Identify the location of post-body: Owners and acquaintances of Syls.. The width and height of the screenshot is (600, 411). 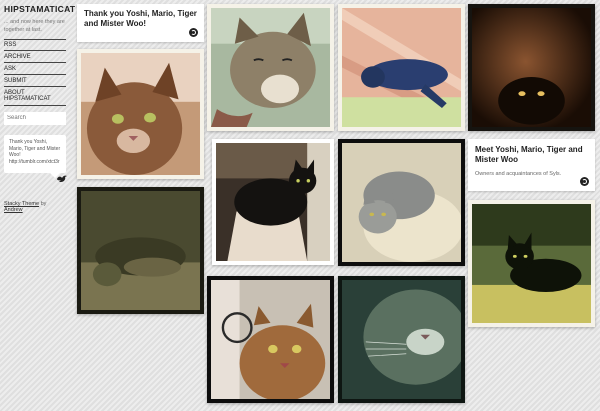
(518, 173).